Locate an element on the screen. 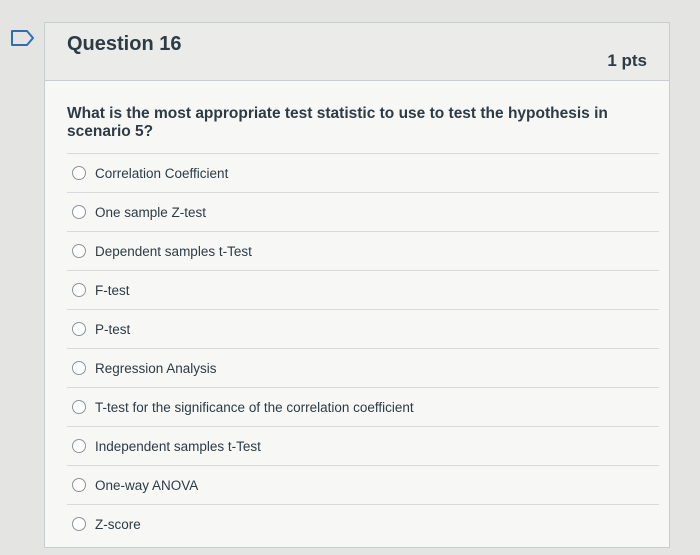  question-title: Question 16 is located at coordinates (124, 44).